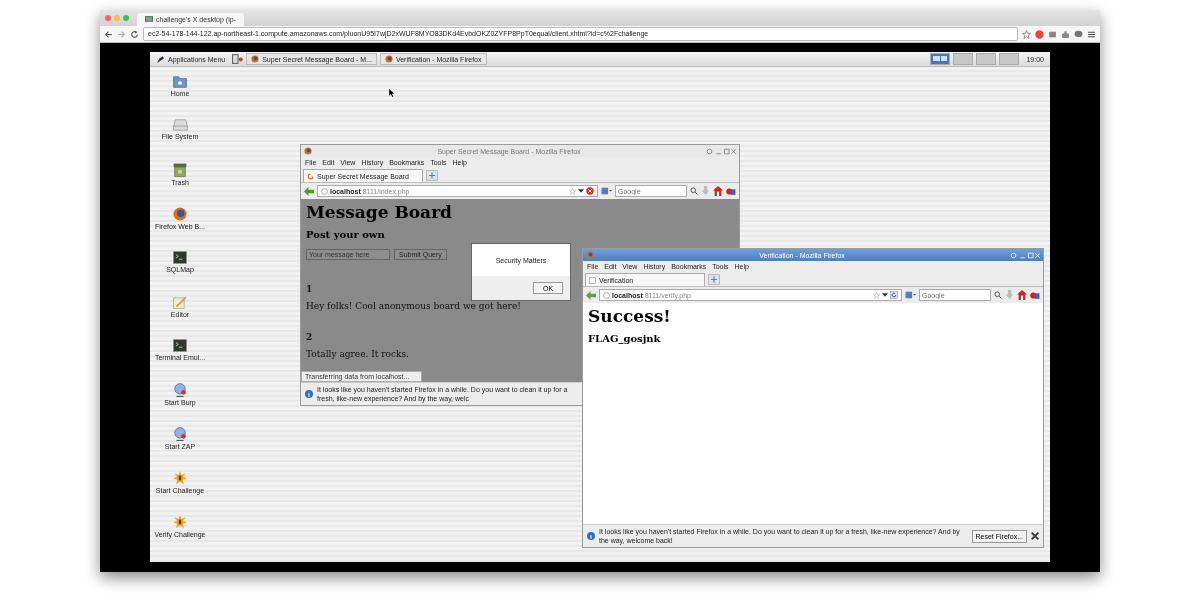  What do you see at coordinates (108, 34) in the screenshot?
I see `back-icon` at bounding box center [108, 34].